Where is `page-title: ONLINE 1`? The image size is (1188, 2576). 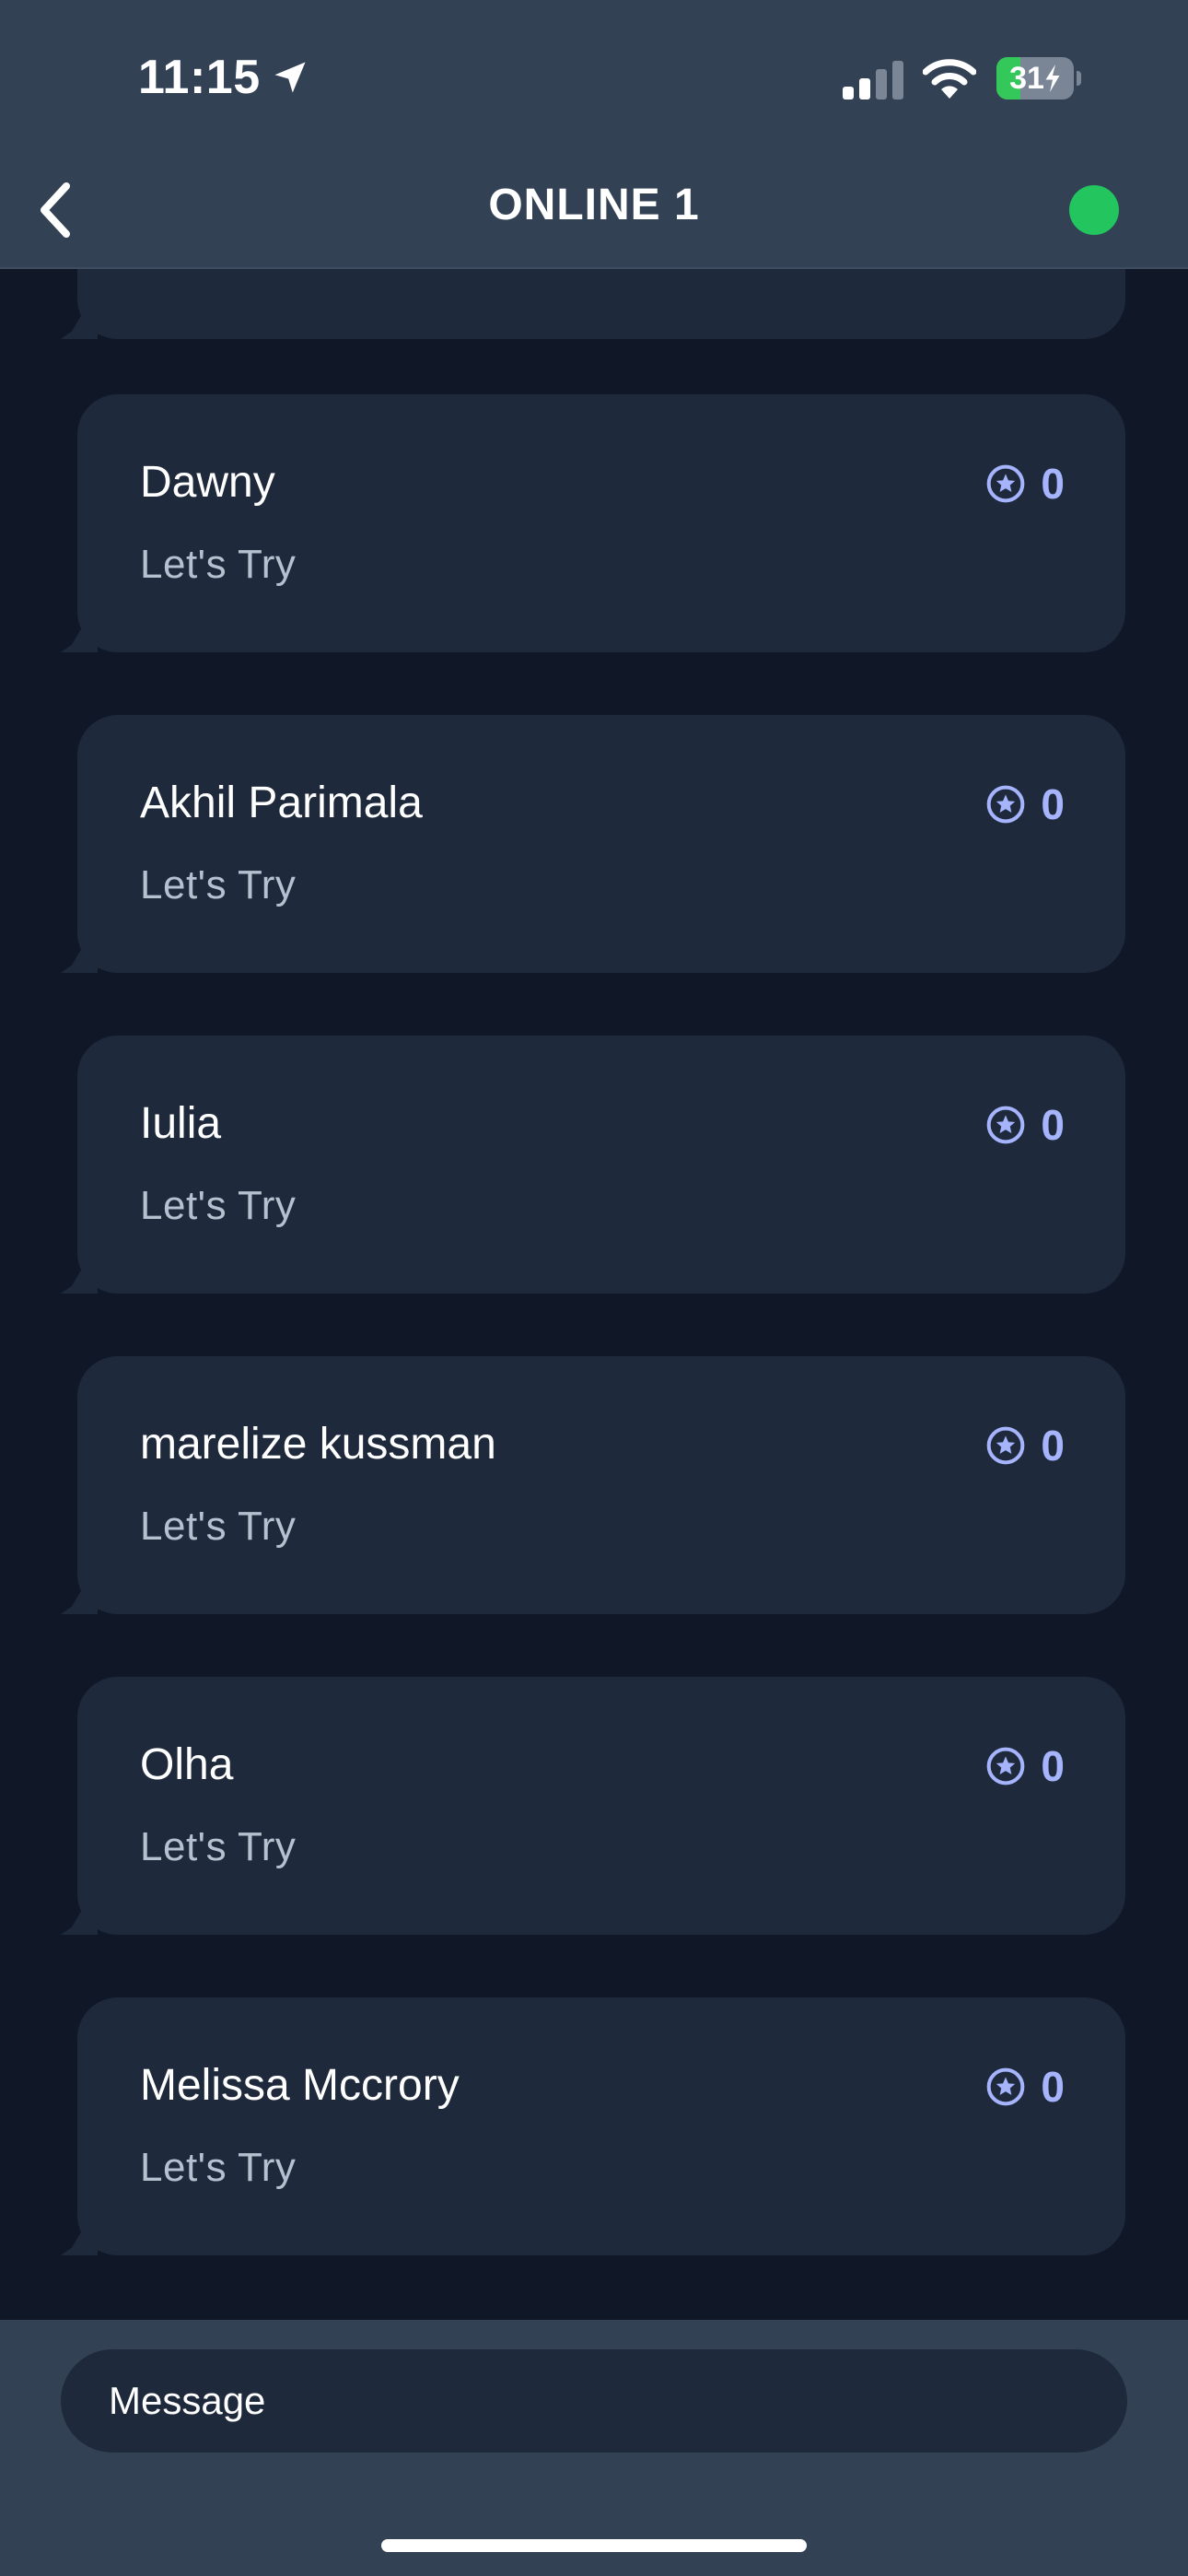
page-title: ONLINE 1 is located at coordinates (594, 205).